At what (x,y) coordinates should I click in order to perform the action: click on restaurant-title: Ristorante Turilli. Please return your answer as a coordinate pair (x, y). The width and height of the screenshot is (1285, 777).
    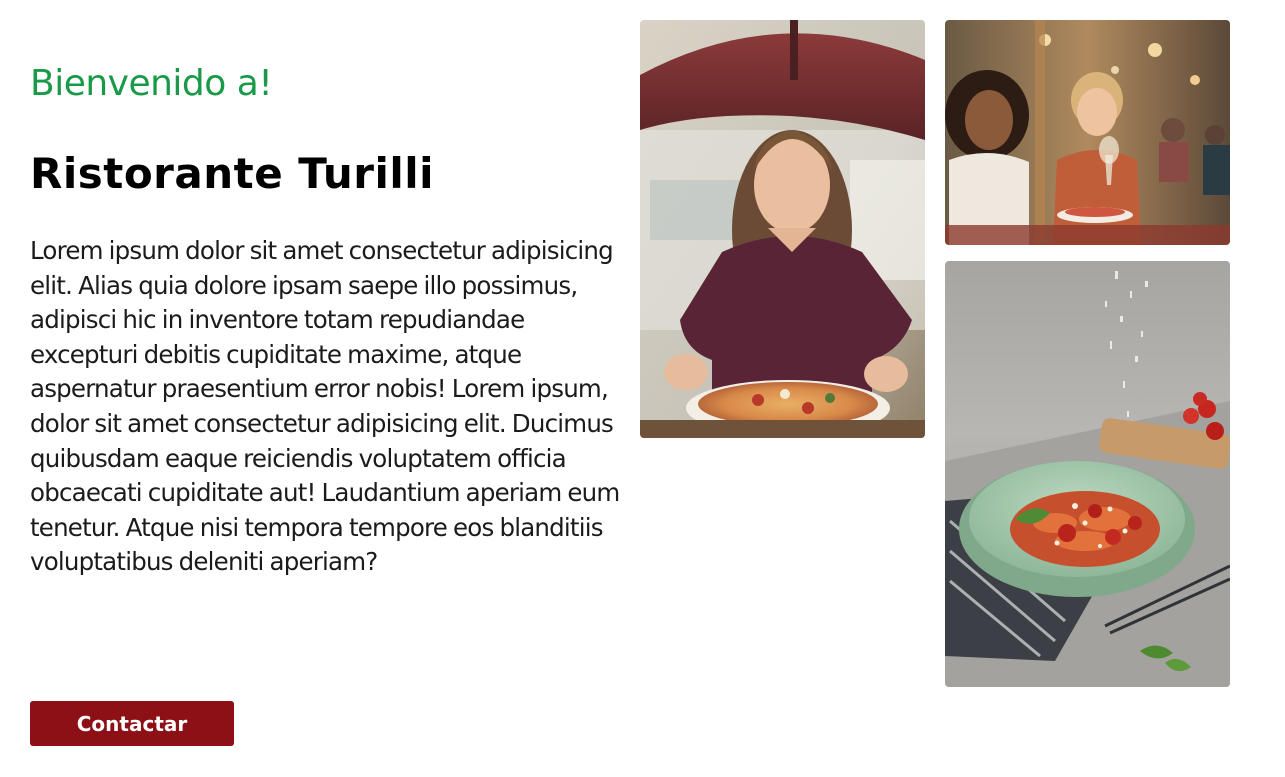
    Looking at the image, I should click on (232, 173).